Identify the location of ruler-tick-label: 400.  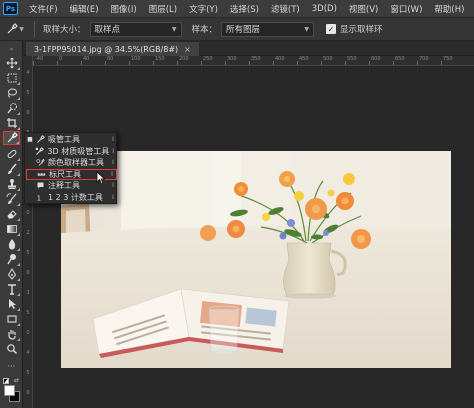
(280, 59).